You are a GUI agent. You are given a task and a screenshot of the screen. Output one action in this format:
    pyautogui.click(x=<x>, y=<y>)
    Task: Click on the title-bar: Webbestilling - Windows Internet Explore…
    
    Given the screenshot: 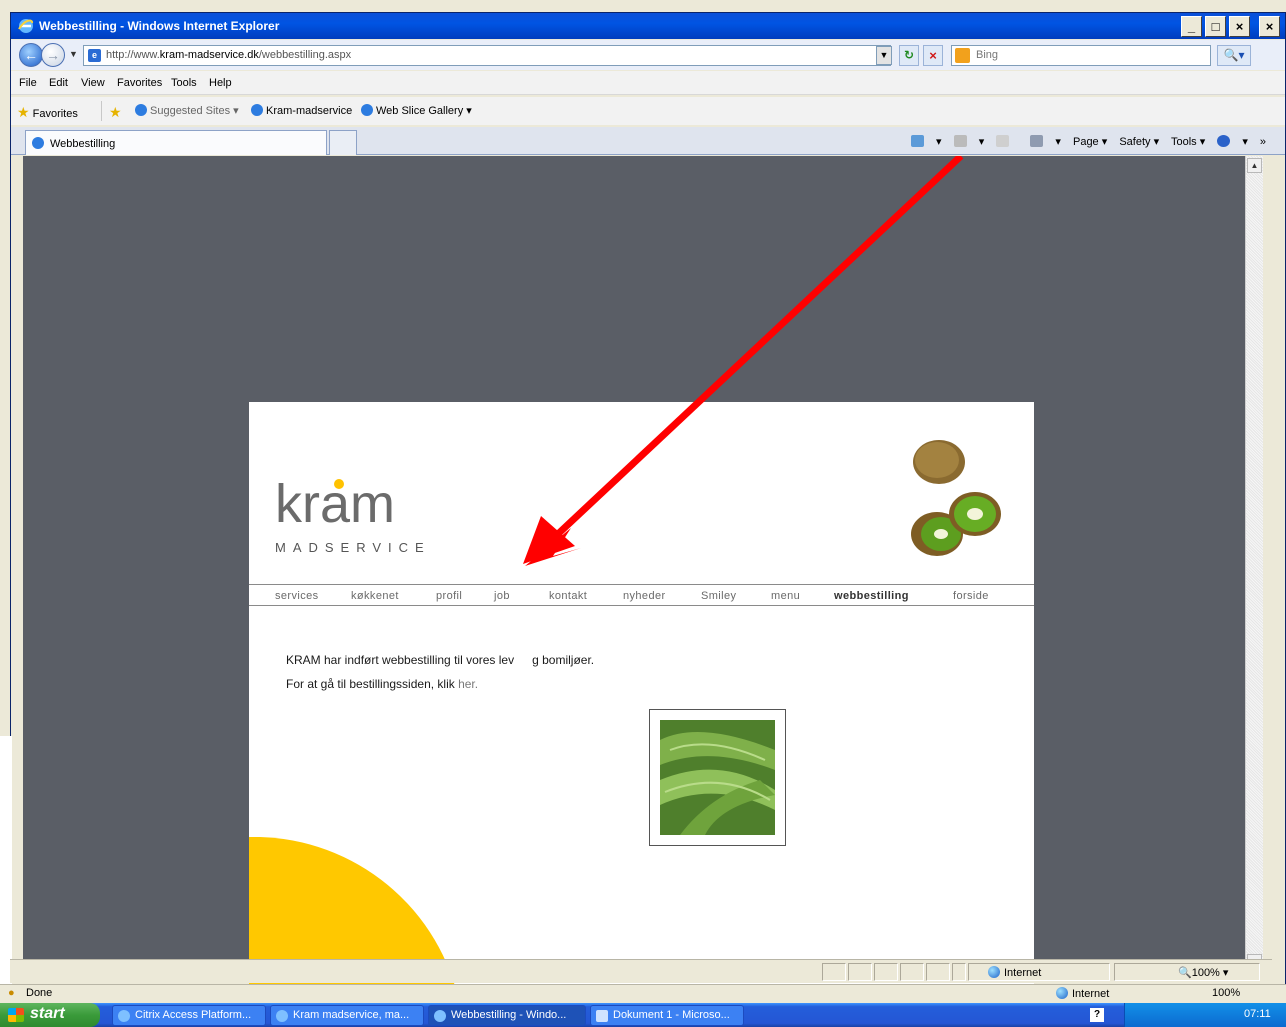 What is the action you would take?
    pyautogui.click(x=648, y=26)
    